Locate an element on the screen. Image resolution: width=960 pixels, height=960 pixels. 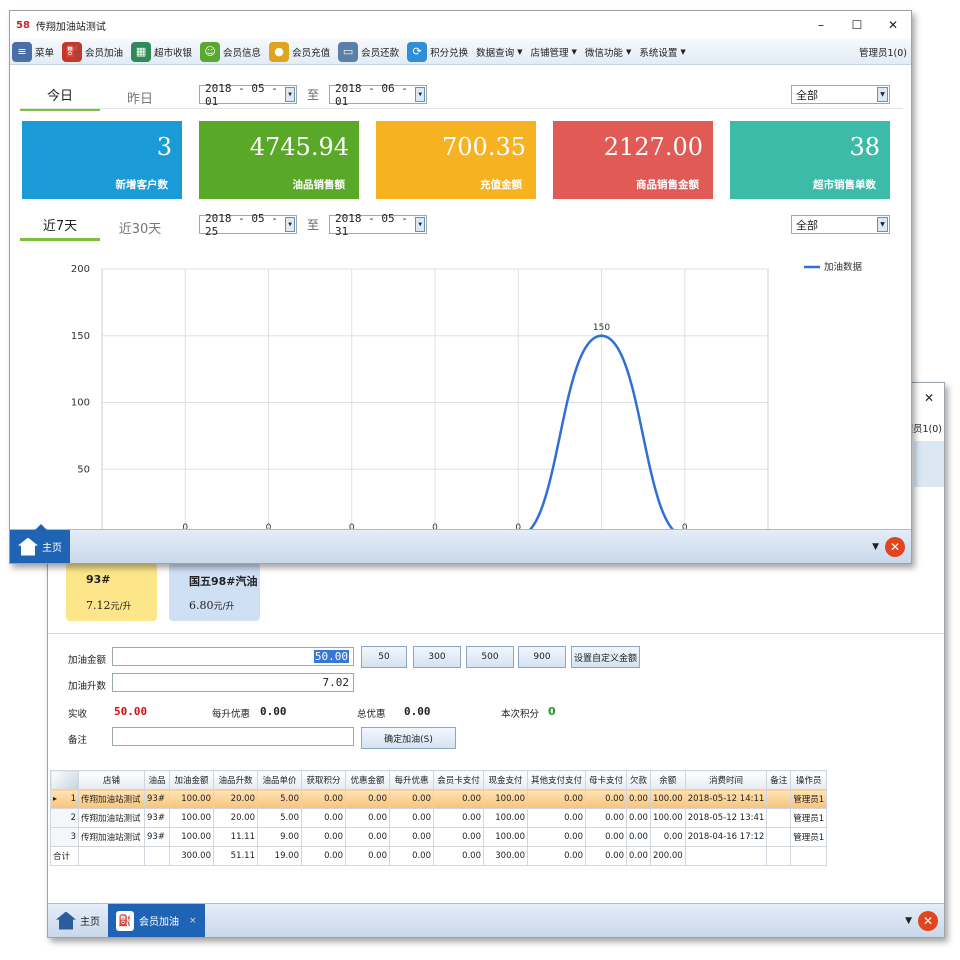
column-header: 油品单价 is located at coordinates (279, 780).